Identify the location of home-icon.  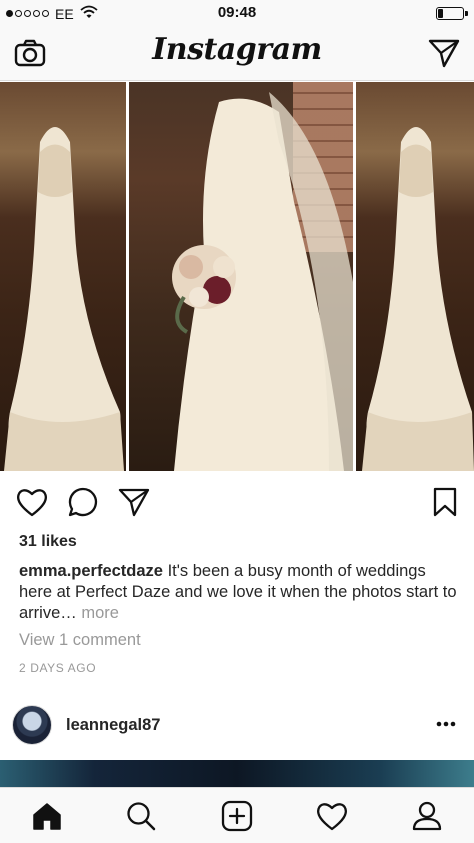
(47, 816).